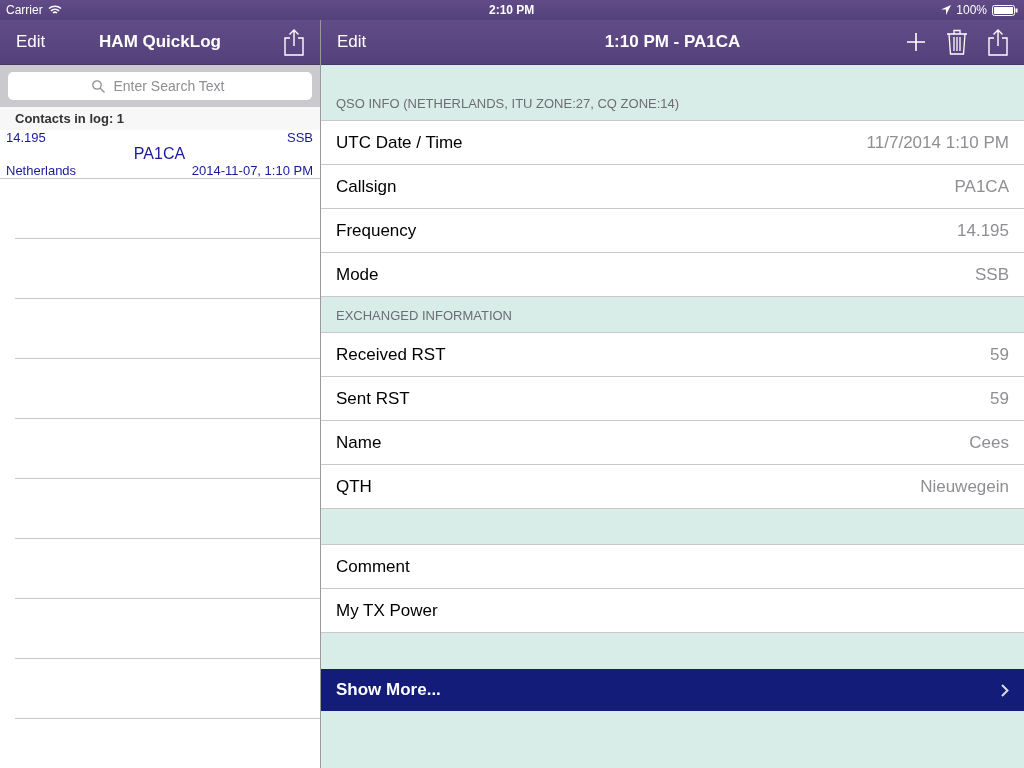 Image resolution: width=1024 pixels, height=768 pixels. Describe the element at coordinates (1005, 10) in the screenshot. I see `battery-icon` at that location.